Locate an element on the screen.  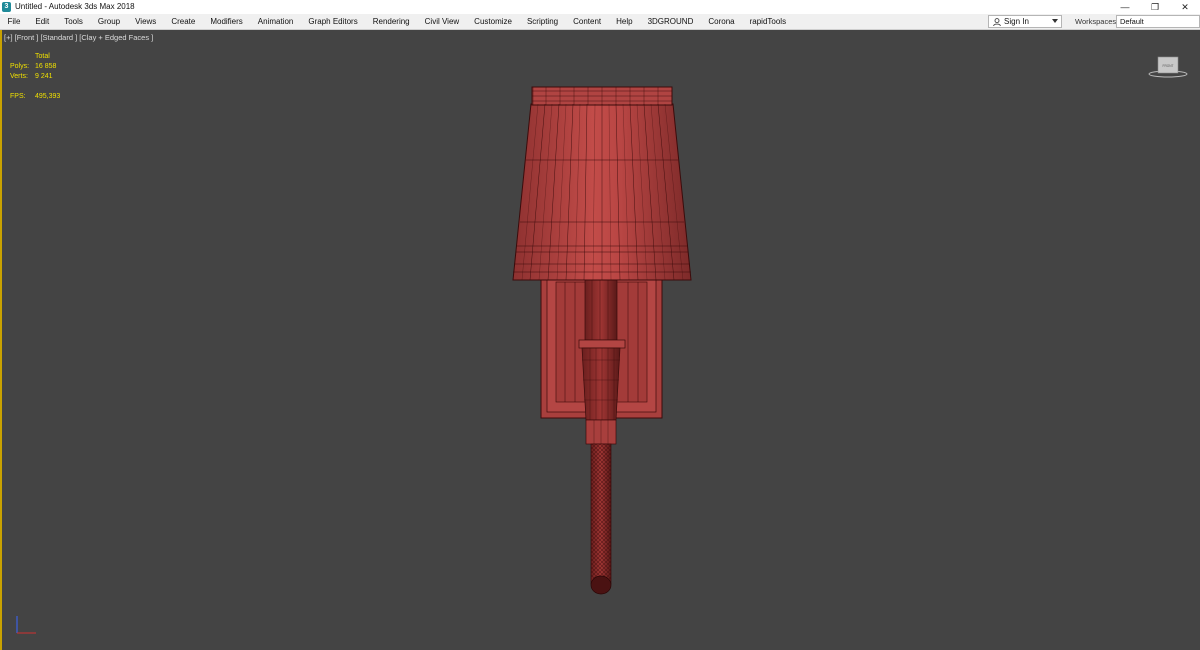
axis-tripod-icon is located at coordinates (26, 625).